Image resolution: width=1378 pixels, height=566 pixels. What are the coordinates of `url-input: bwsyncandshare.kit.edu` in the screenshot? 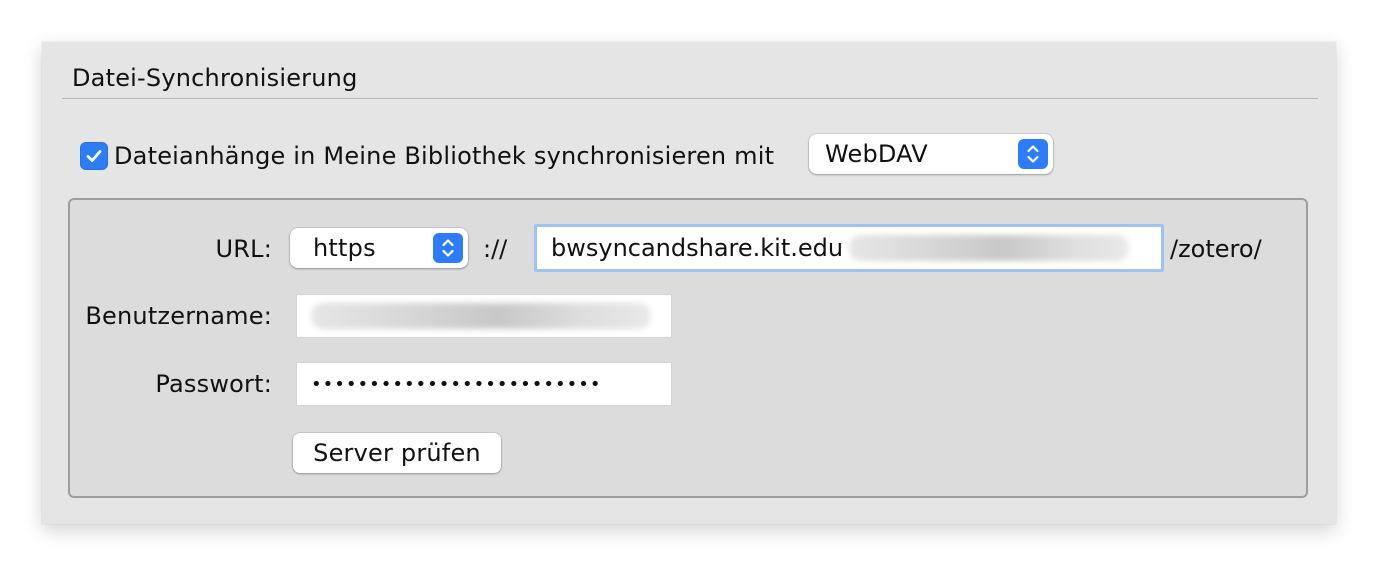 It's located at (849, 248).